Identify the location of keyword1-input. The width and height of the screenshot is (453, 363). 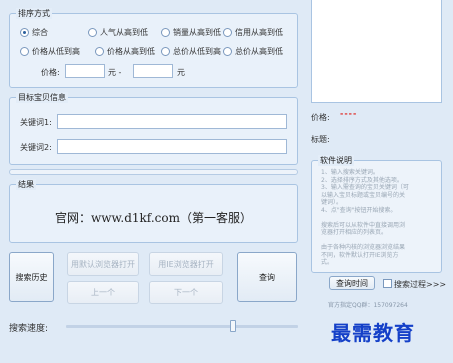
(172, 121).